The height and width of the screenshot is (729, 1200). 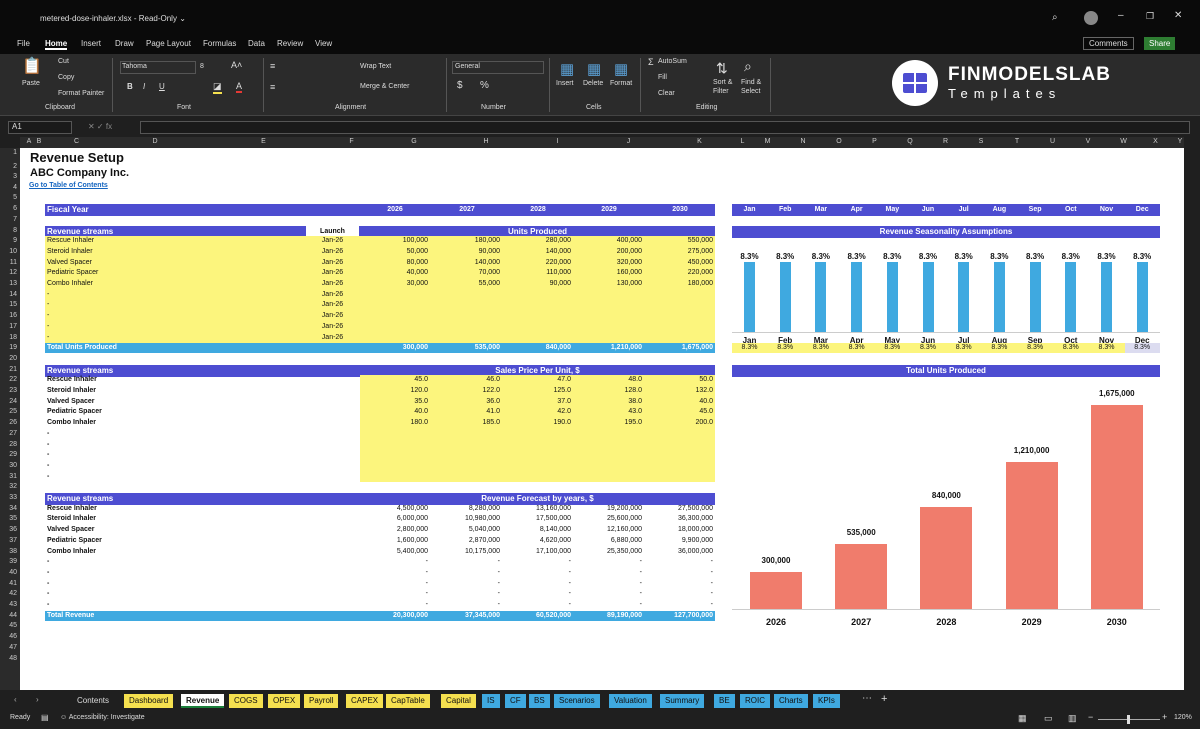 What do you see at coordinates (272, 66) in the screenshot?
I see `align-top-icon: ≡` at bounding box center [272, 66].